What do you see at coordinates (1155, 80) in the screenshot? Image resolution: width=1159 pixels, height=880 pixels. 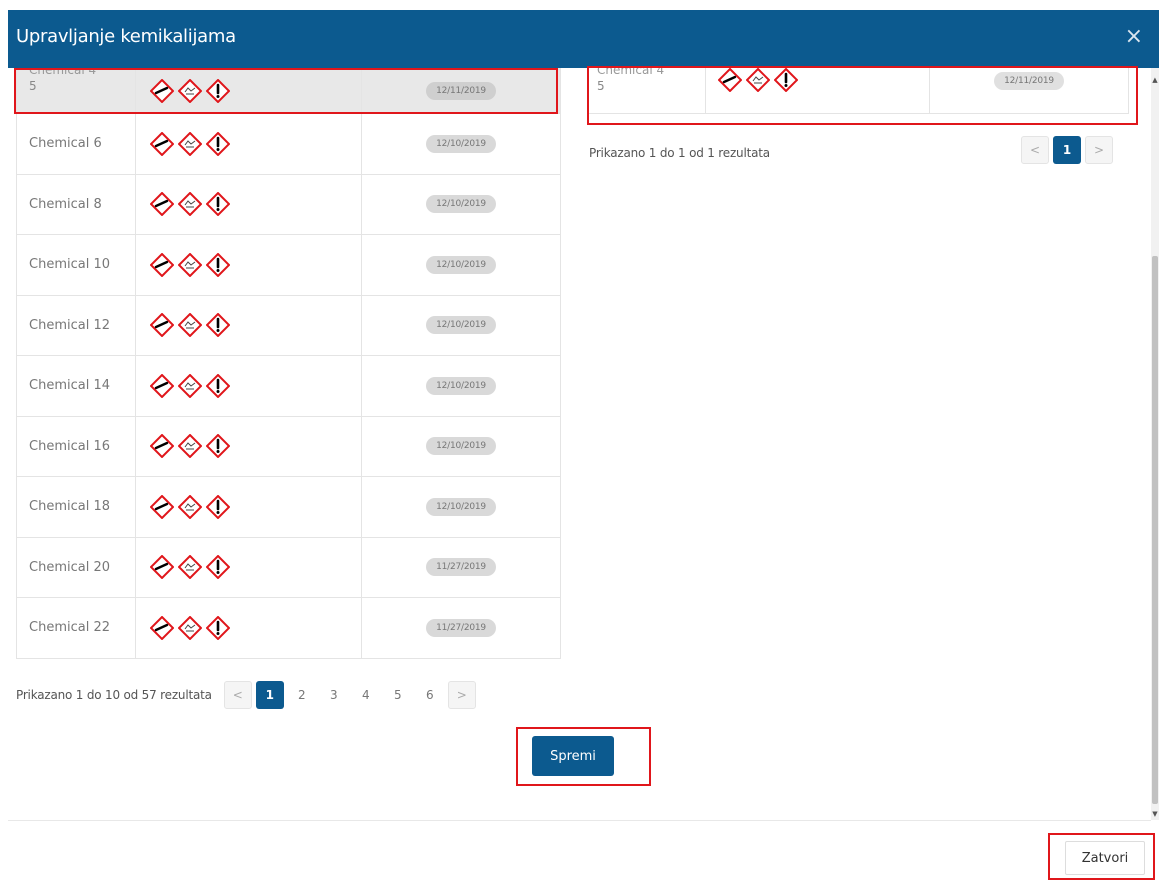 I see `scroll-up-icon: ▲` at bounding box center [1155, 80].